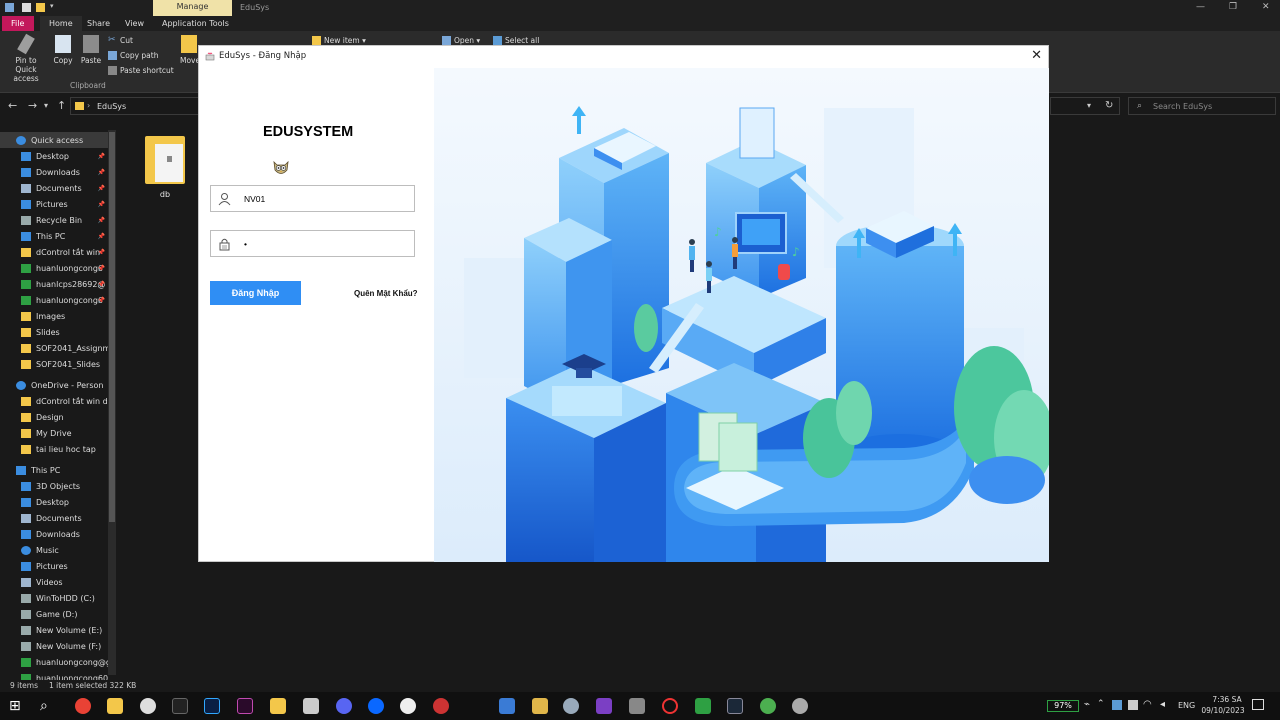 This screenshot has height=720, width=1280. What do you see at coordinates (324, 244) in the screenshot?
I see `password-input` at bounding box center [324, 244].